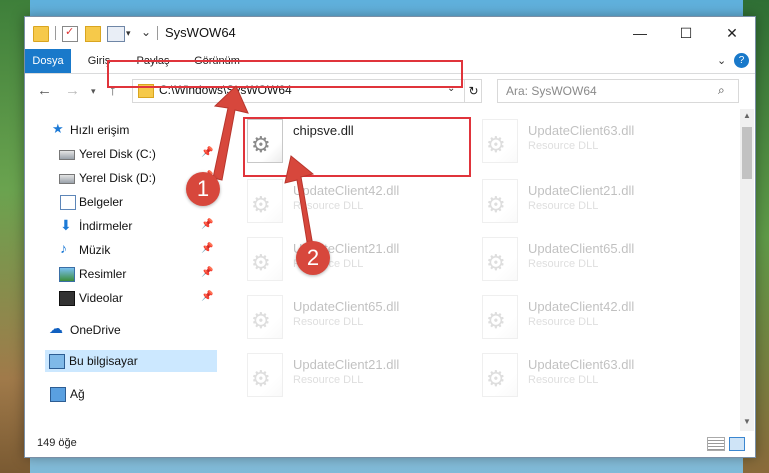  I want to click on arrow-to-file, so click(299, 202).